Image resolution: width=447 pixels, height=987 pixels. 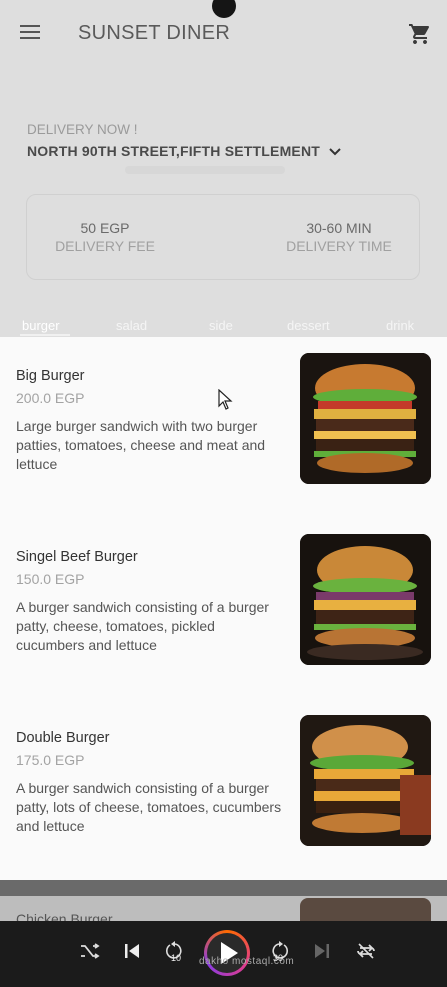 I want to click on category-tabs: burger salad side dessert drink, so click(x=223, y=325).